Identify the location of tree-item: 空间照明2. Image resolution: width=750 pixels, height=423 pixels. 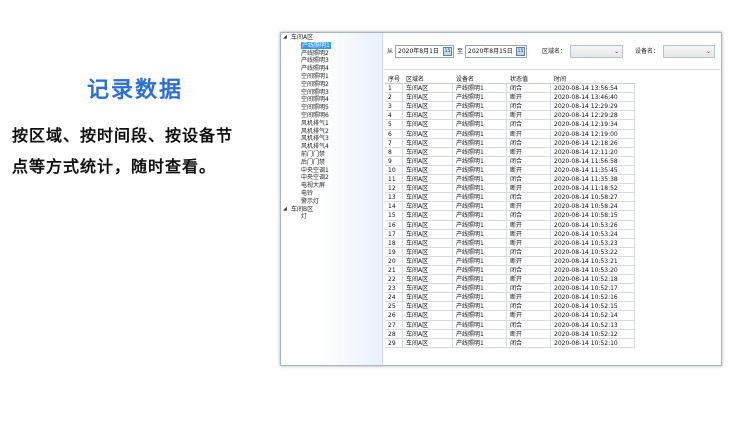
(331, 85).